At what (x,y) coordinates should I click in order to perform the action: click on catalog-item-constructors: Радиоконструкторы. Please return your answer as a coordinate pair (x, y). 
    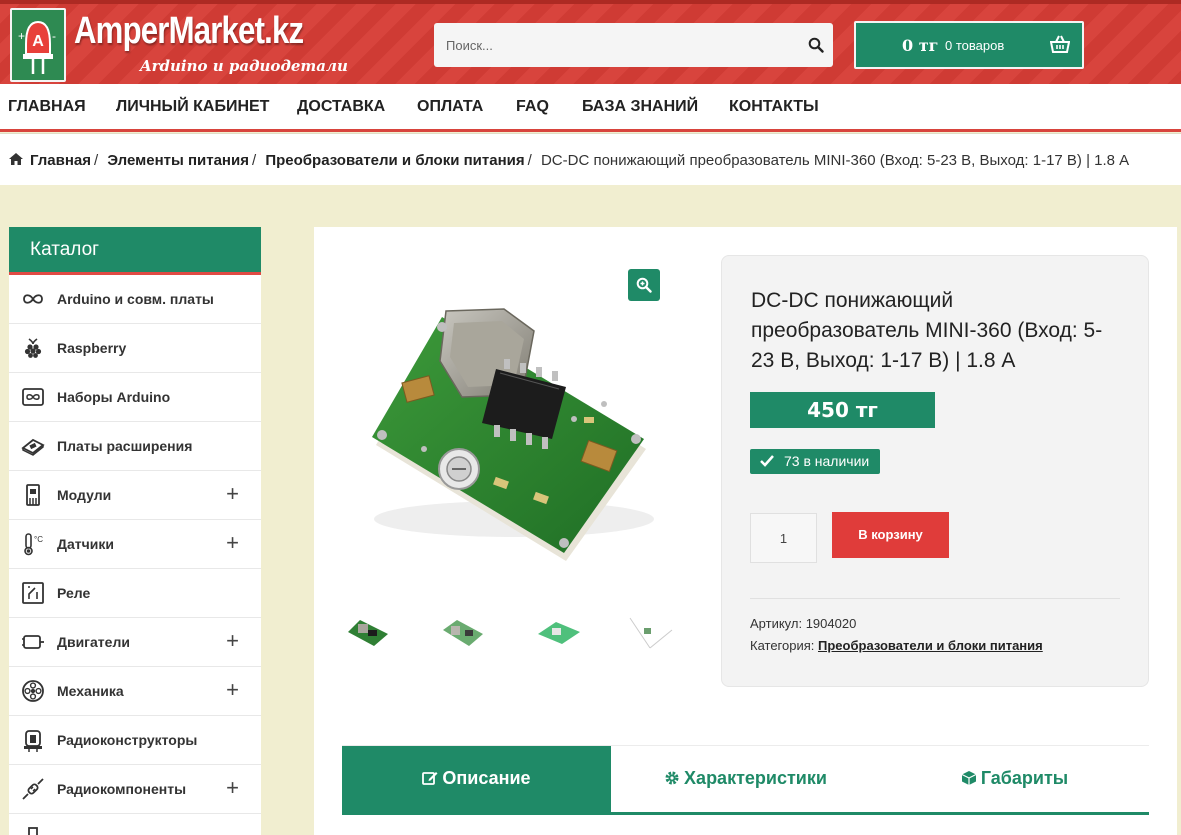
    Looking at the image, I should click on (135, 740).